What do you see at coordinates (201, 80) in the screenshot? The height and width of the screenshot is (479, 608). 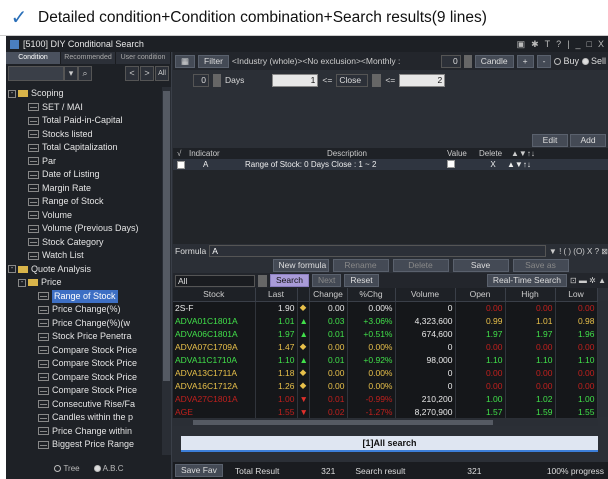 I see `days-input: 0` at bounding box center [201, 80].